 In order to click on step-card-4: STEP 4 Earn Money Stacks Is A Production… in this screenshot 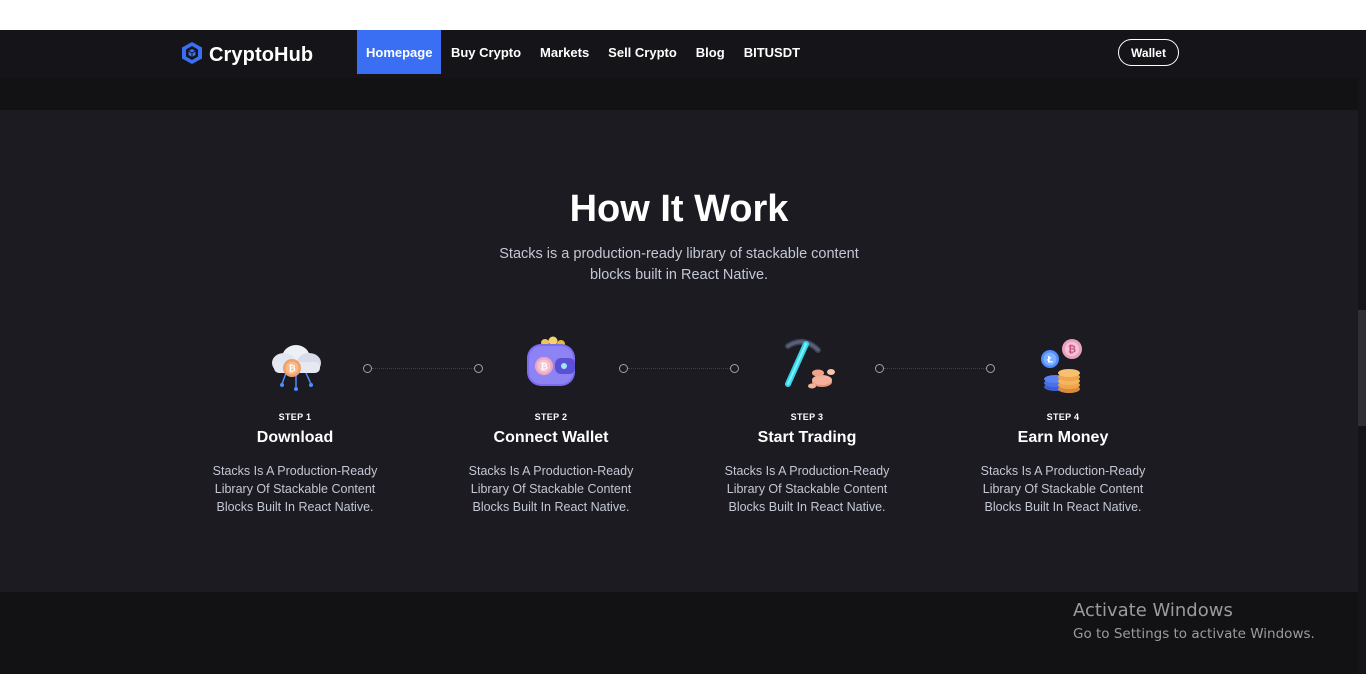, I will do `click(1063, 464)`.